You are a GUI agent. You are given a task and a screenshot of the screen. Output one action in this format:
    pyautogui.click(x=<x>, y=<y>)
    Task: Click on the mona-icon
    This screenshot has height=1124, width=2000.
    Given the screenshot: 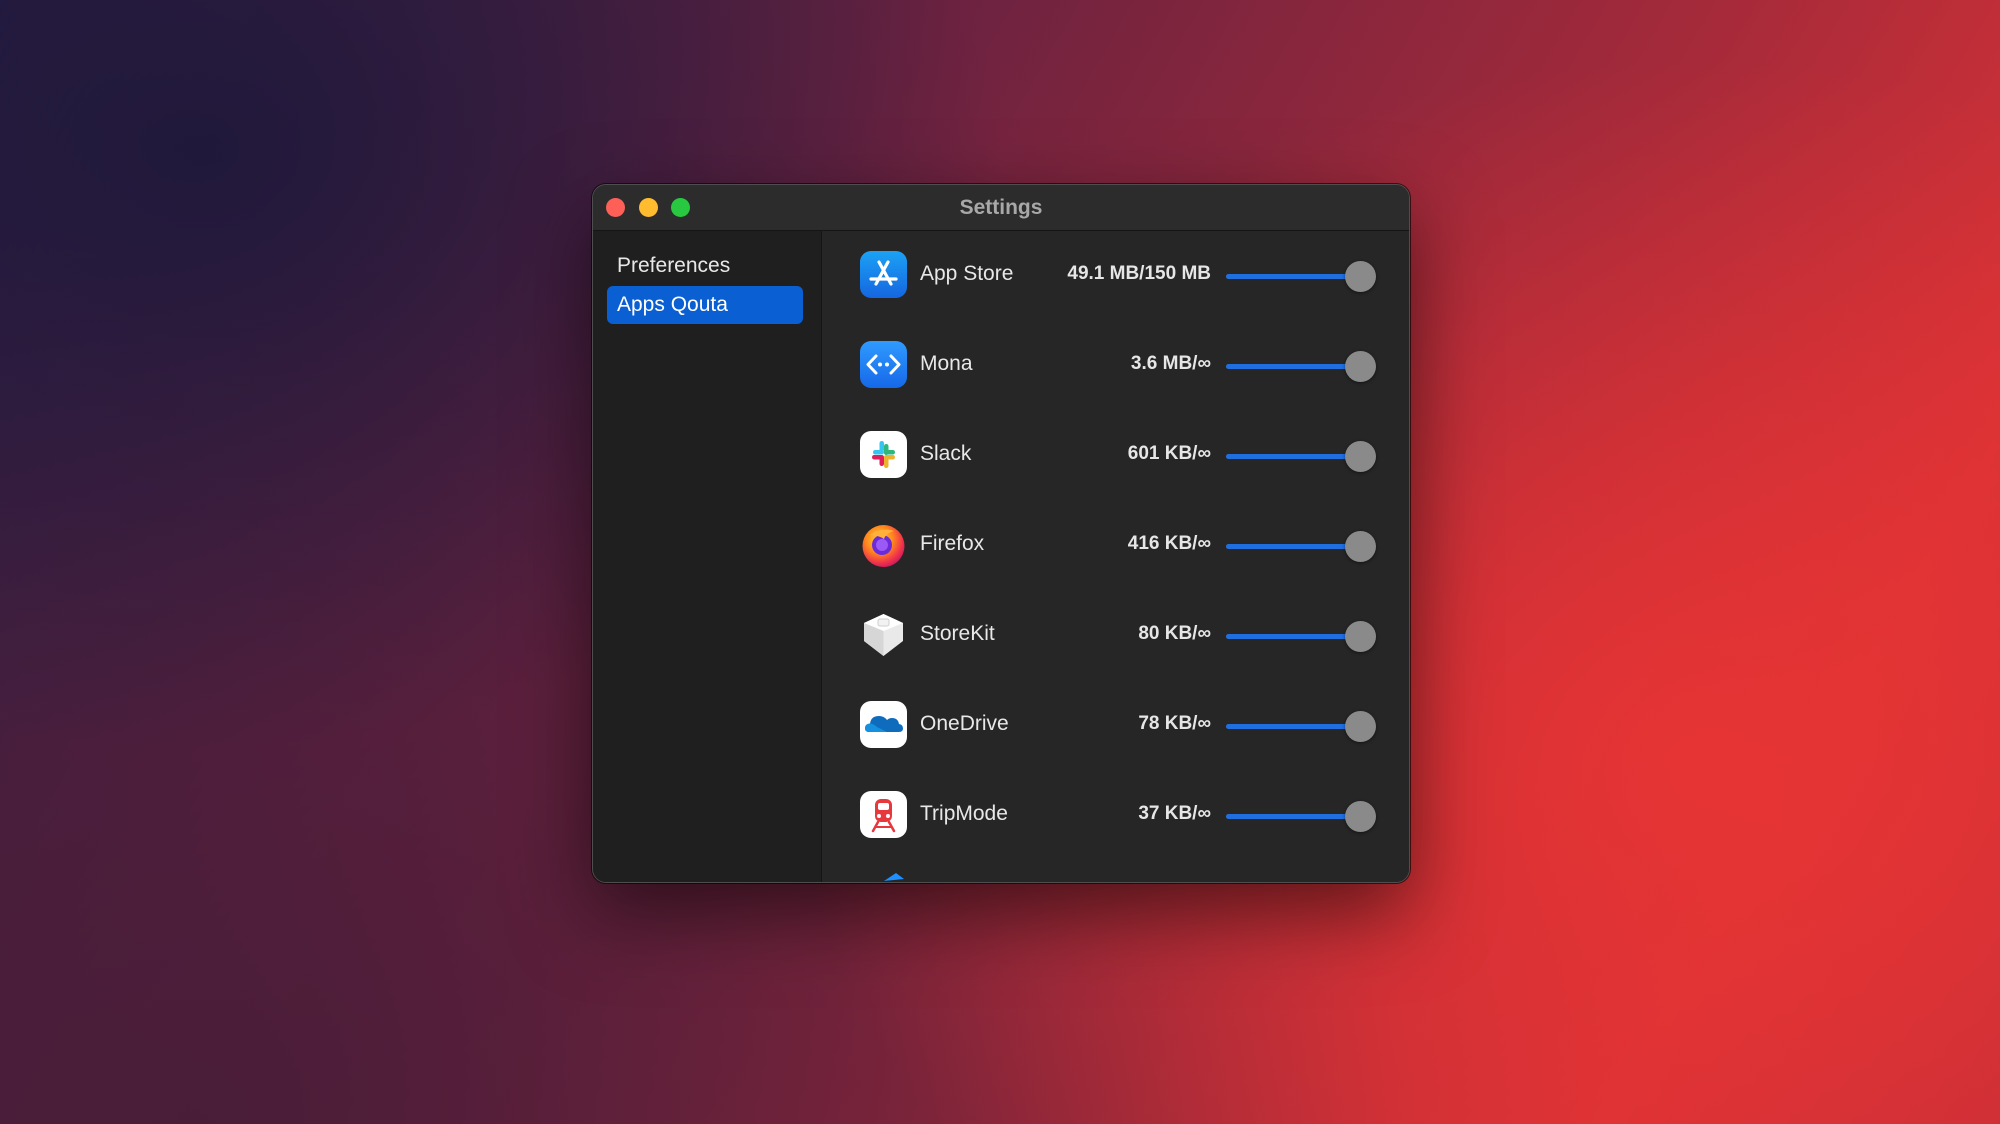 What is the action you would take?
    pyautogui.click(x=883, y=364)
    